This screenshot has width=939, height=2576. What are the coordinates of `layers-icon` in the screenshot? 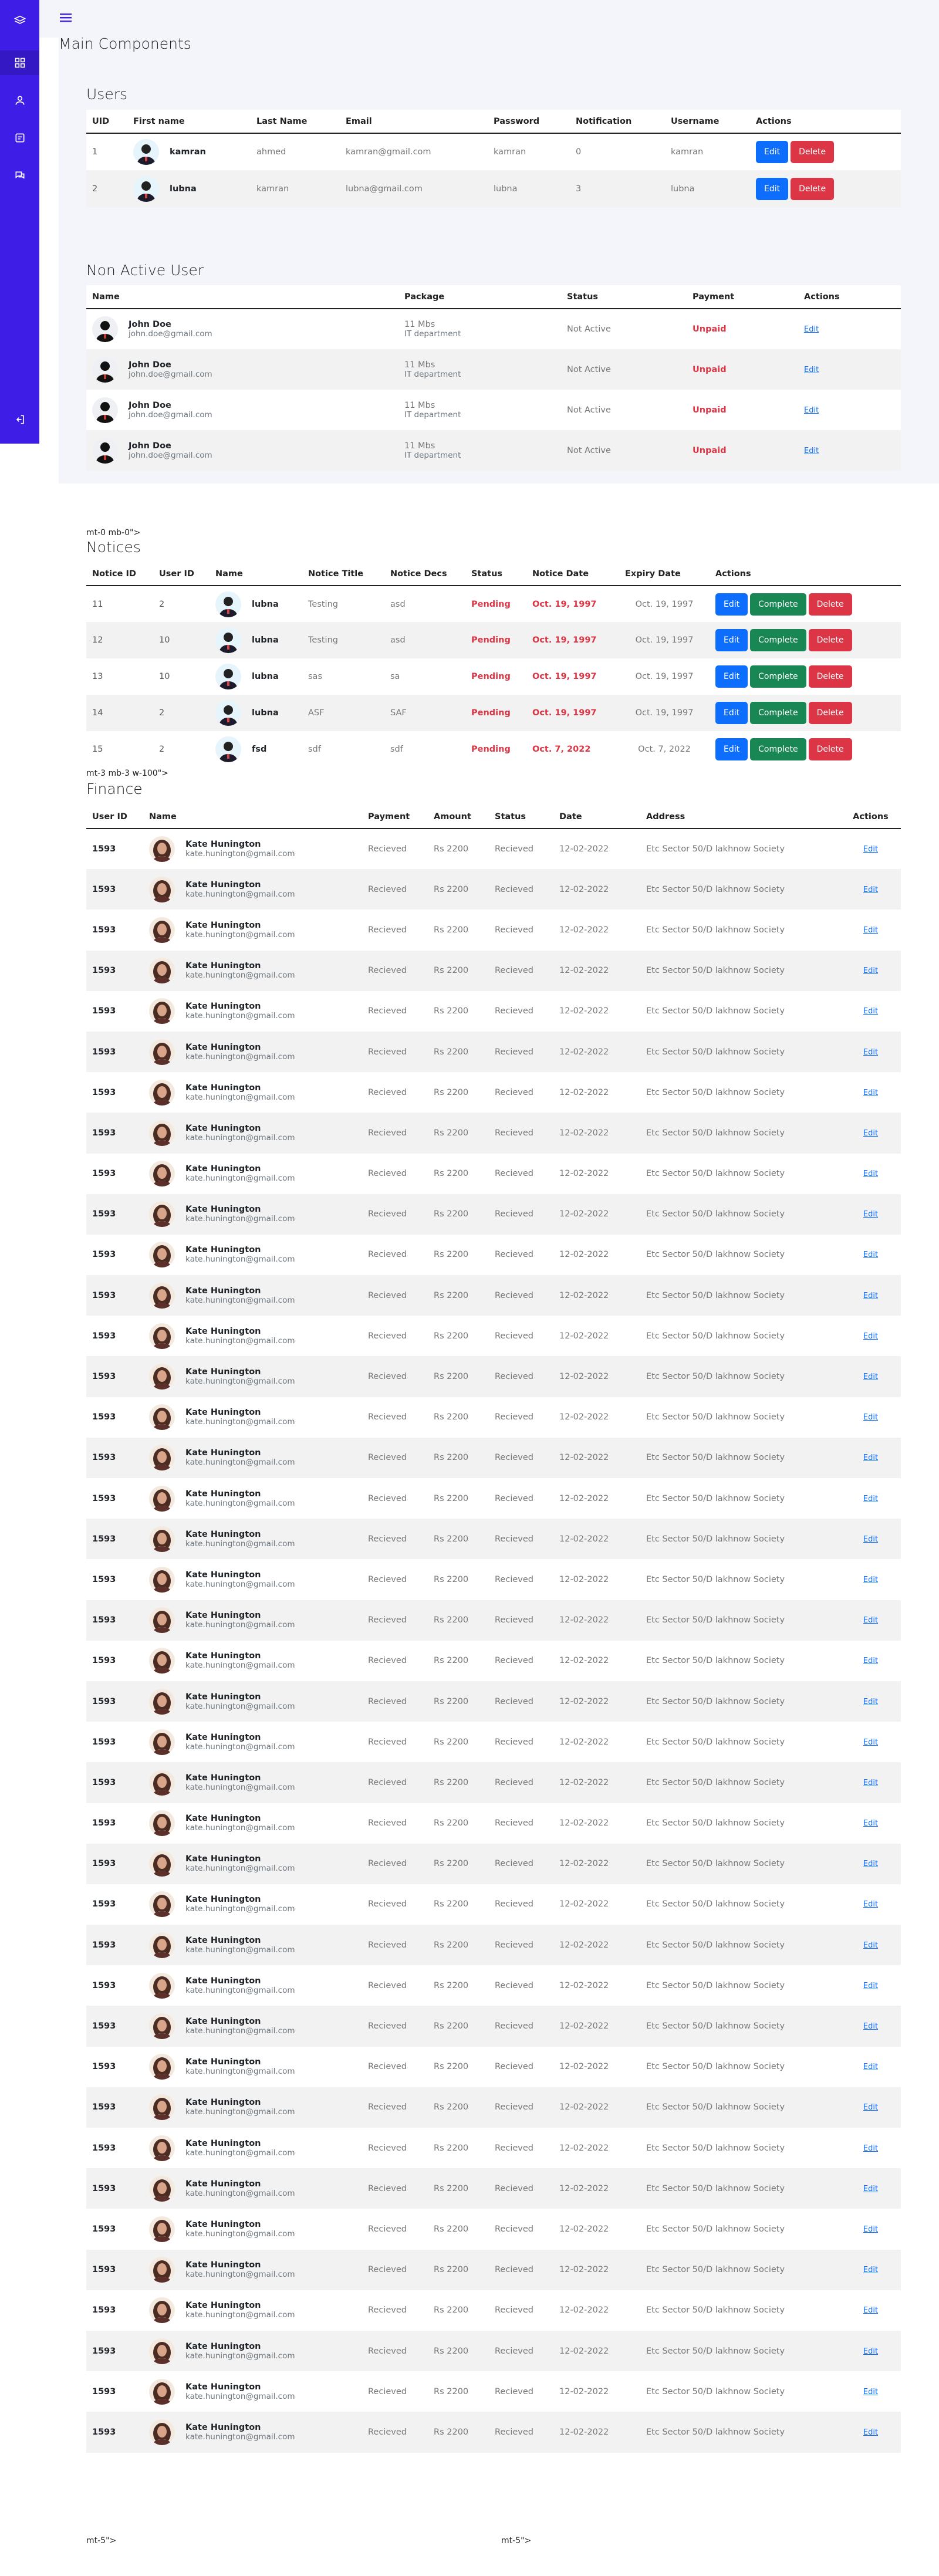 It's located at (20, 20).